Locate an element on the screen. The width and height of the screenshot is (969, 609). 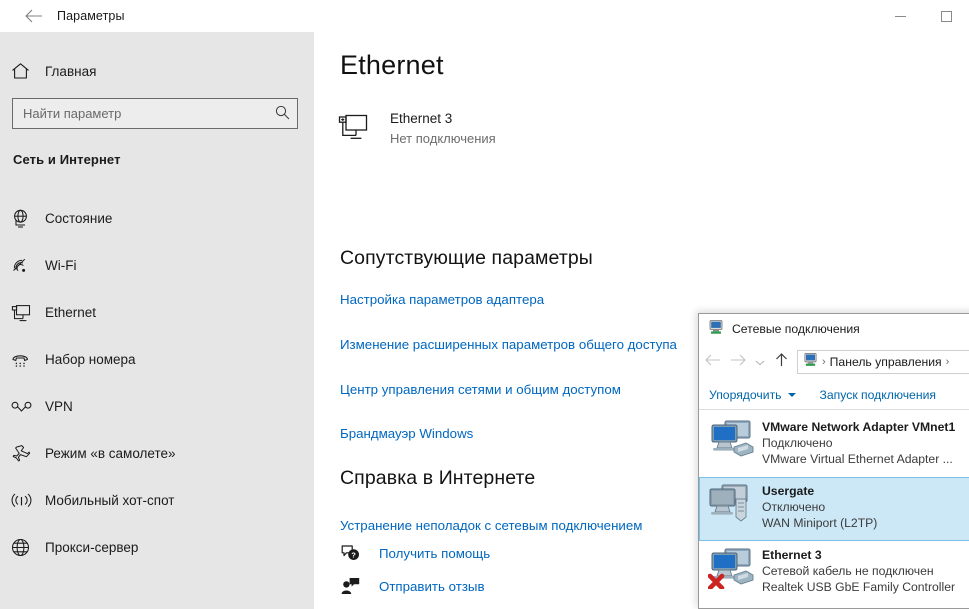
sidebar-item-status-label: Состояние is located at coordinates (79, 218).